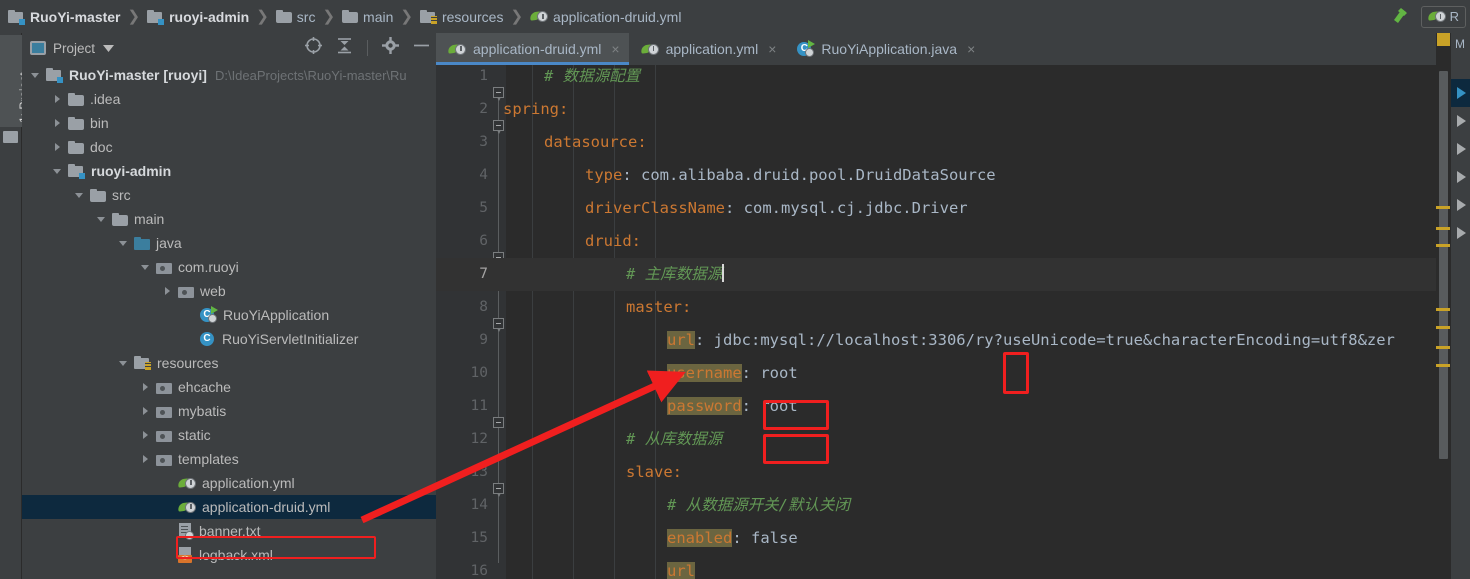  What do you see at coordinates (229, 435) in the screenshot?
I see `tree-item: static` at bounding box center [229, 435].